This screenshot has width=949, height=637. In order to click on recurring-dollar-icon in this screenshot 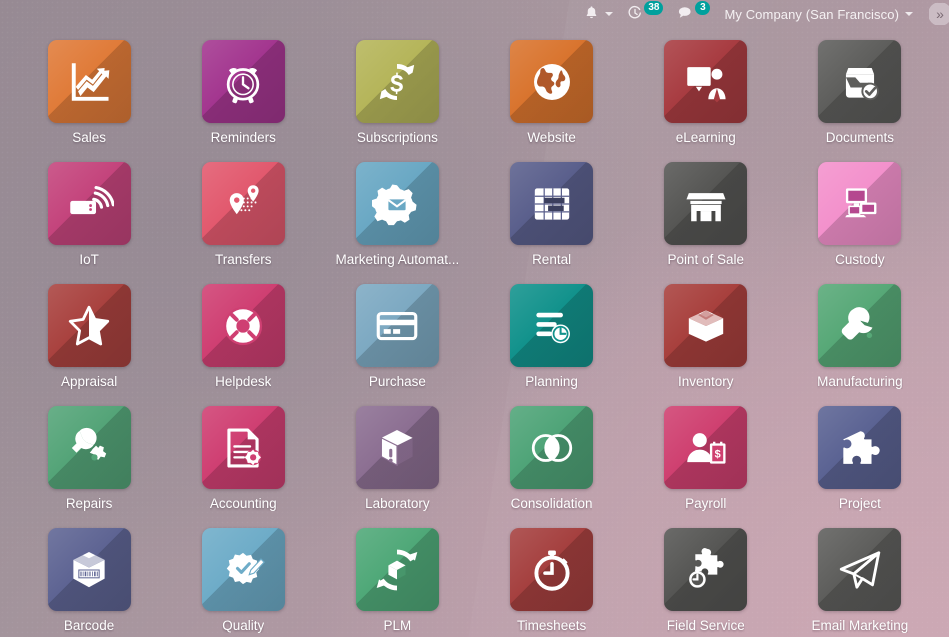, I will do `click(397, 81)`.